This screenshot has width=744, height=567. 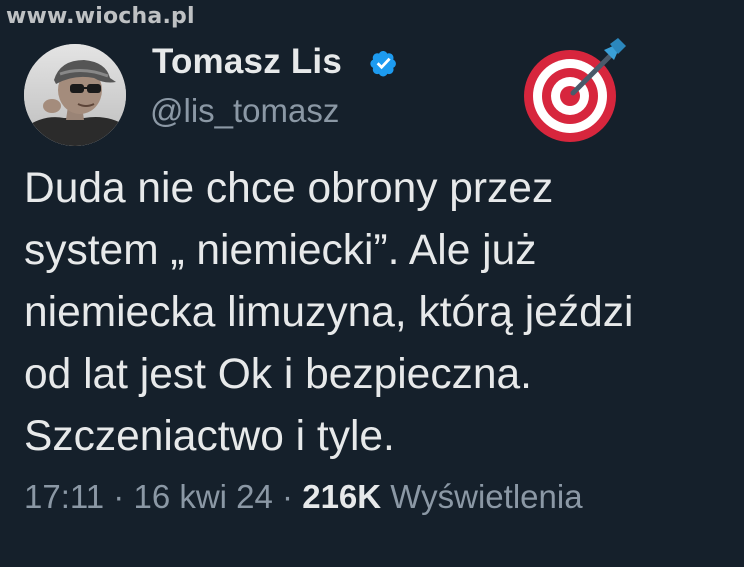 I want to click on avatar, so click(x=75, y=95).